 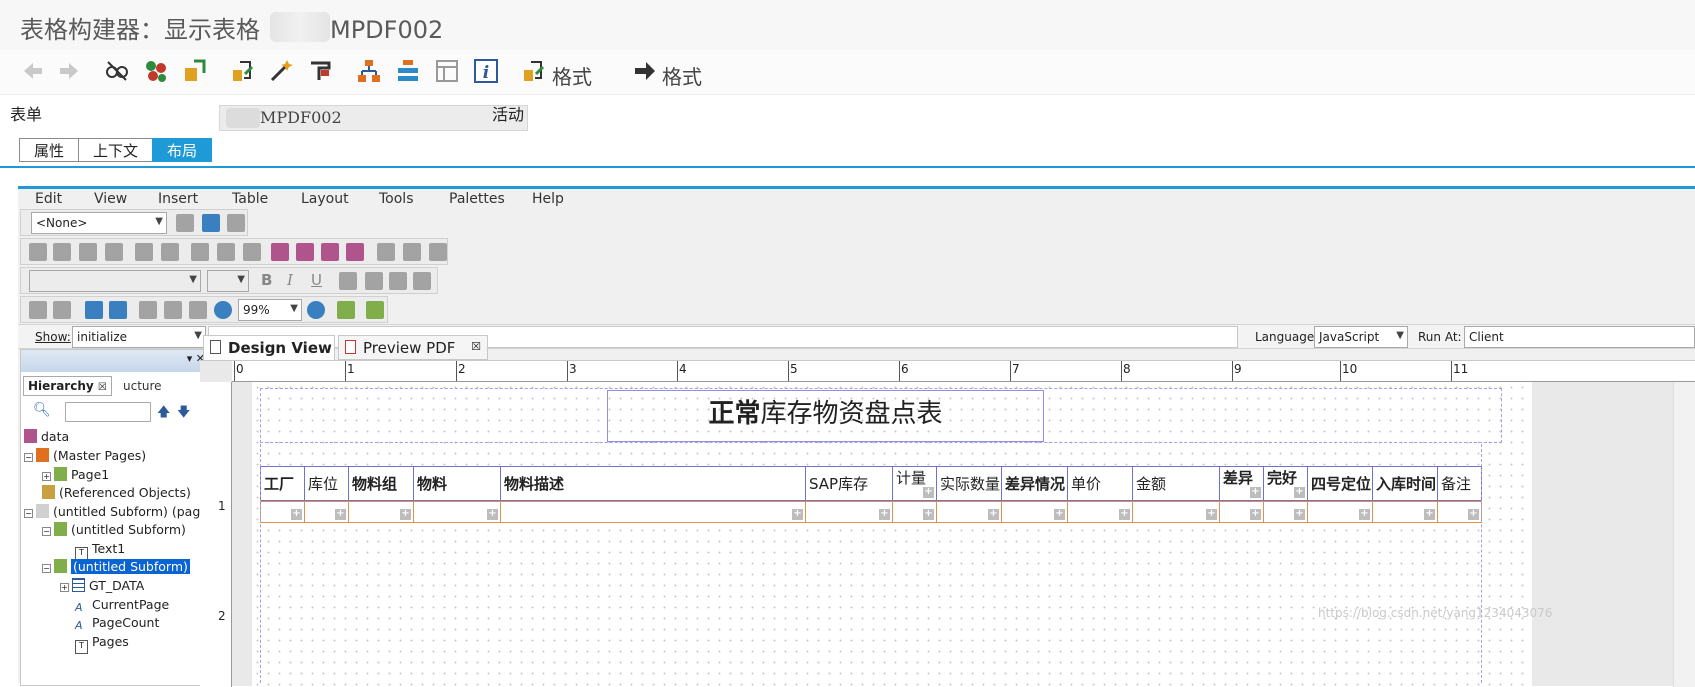 What do you see at coordinates (281, 71) in the screenshot?
I see `magic-wand-icon` at bounding box center [281, 71].